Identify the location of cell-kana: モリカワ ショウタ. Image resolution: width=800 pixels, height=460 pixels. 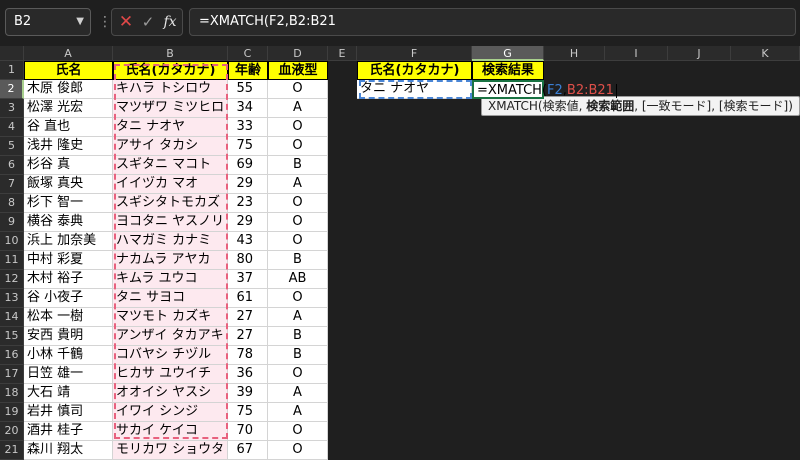
(170, 450).